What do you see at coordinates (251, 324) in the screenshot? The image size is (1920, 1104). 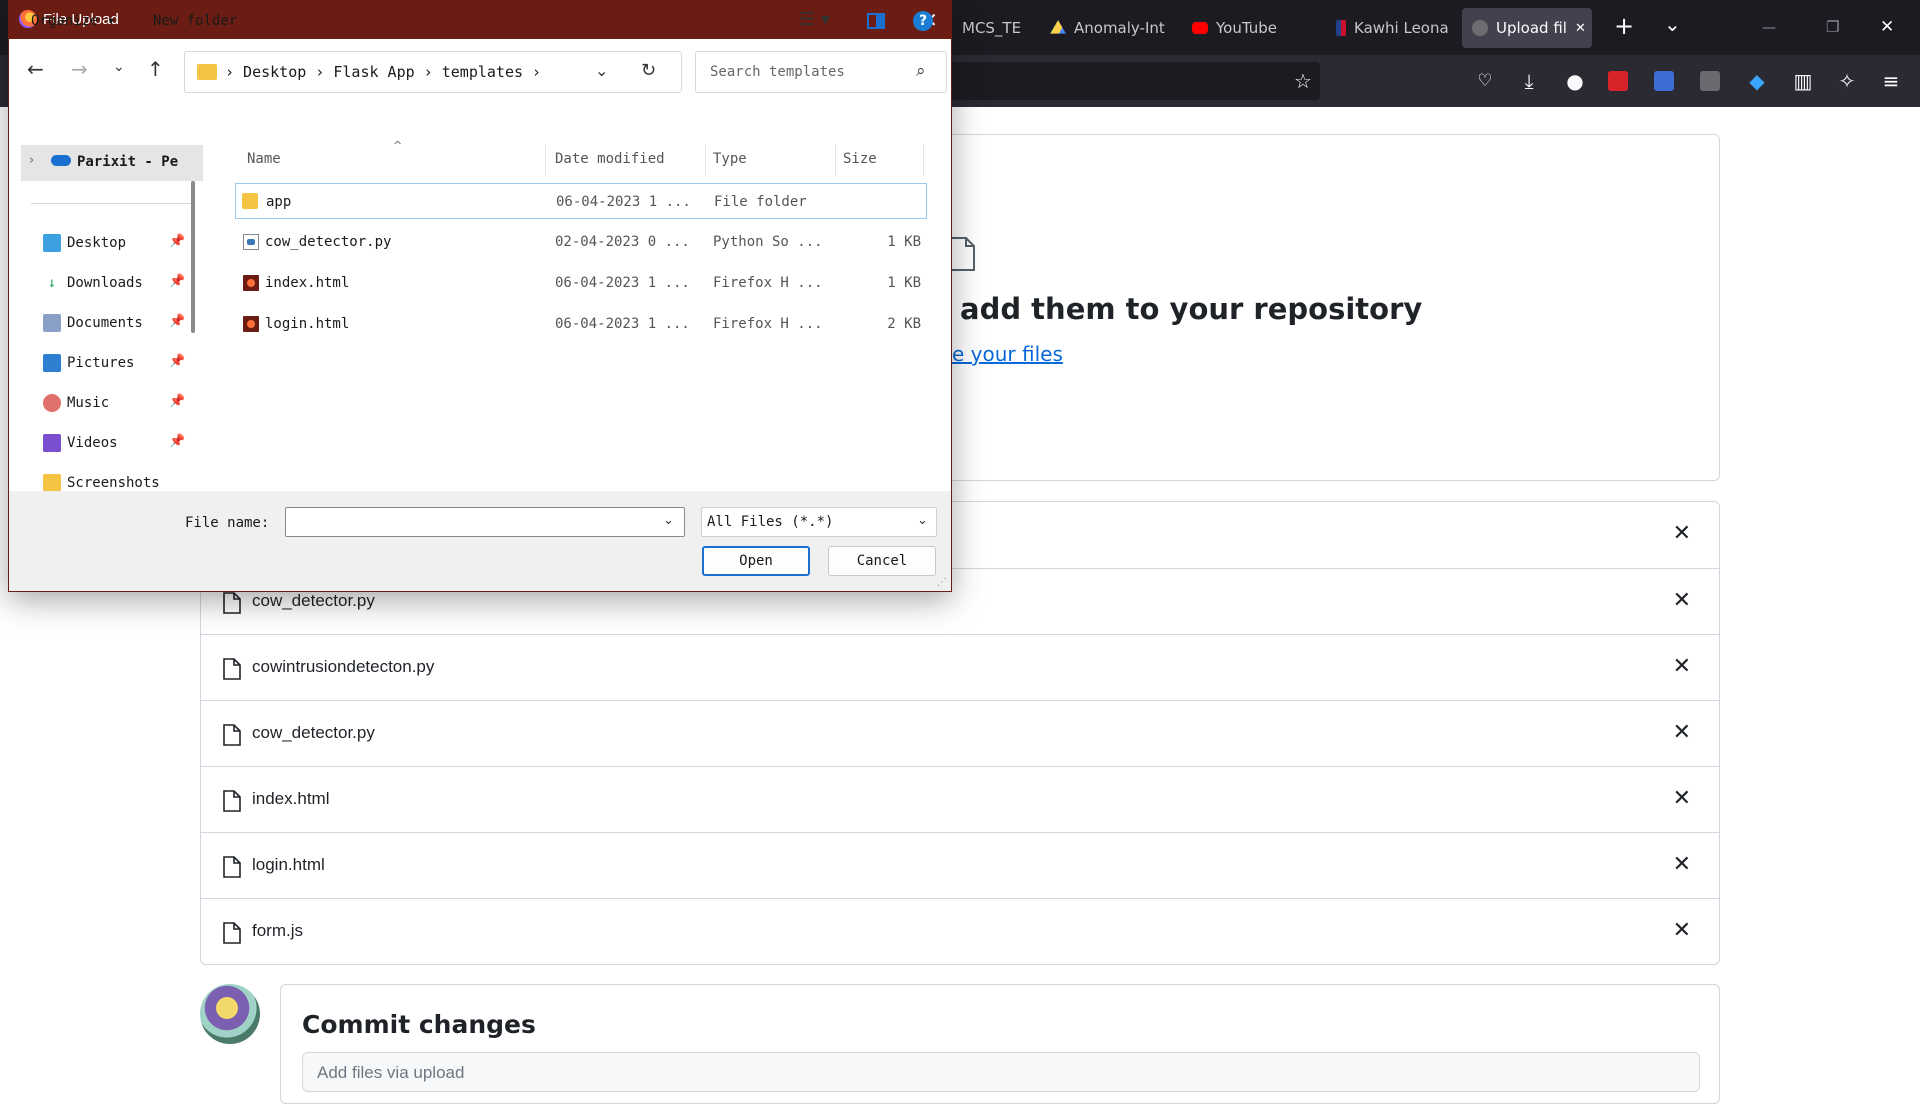 I see `firefox-html-icon` at bounding box center [251, 324].